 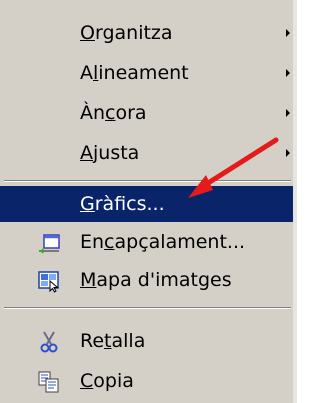 What do you see at coordinates (49, 281) in the screenshot?
I see `image-map-icon` at bounding box center [49, 281].